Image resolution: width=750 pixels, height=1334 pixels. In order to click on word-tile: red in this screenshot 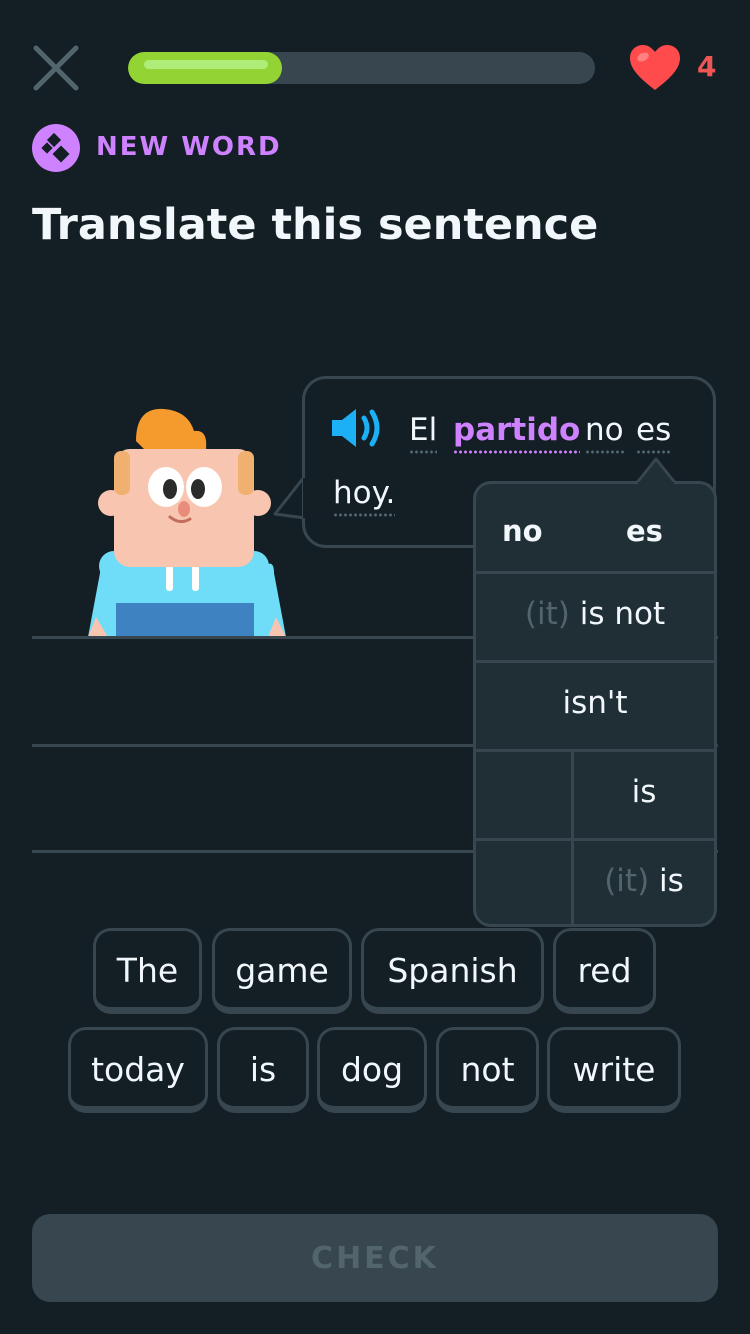, I will do `click(604, 971)`.